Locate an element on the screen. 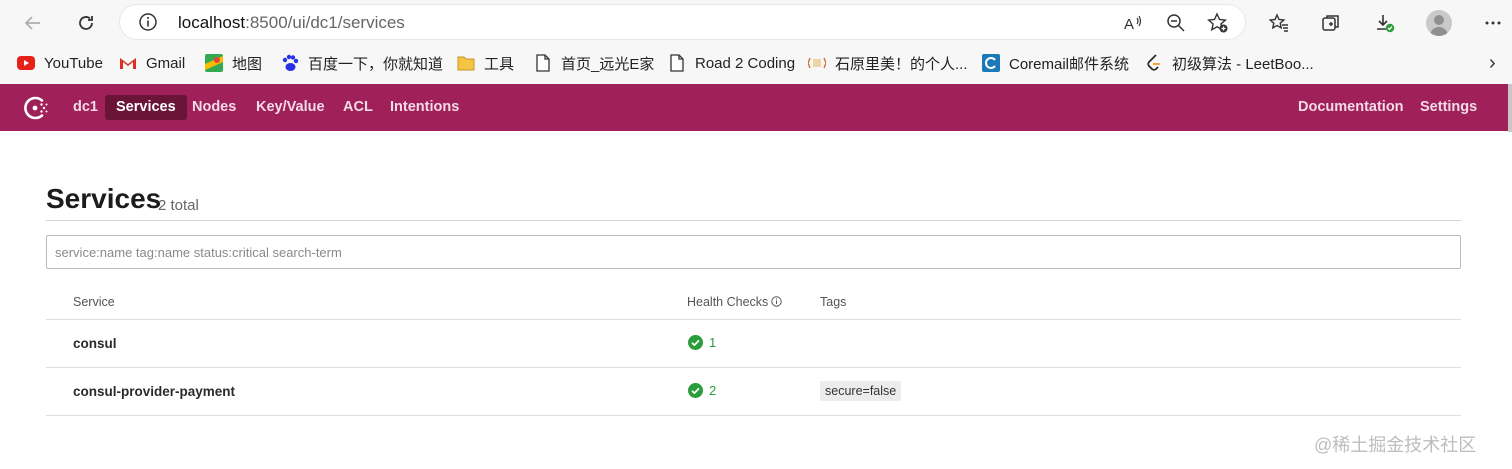 The height and width of the screenshot is (469, 1512). table-row-service-name: consul is located at coordinates (95, 343).